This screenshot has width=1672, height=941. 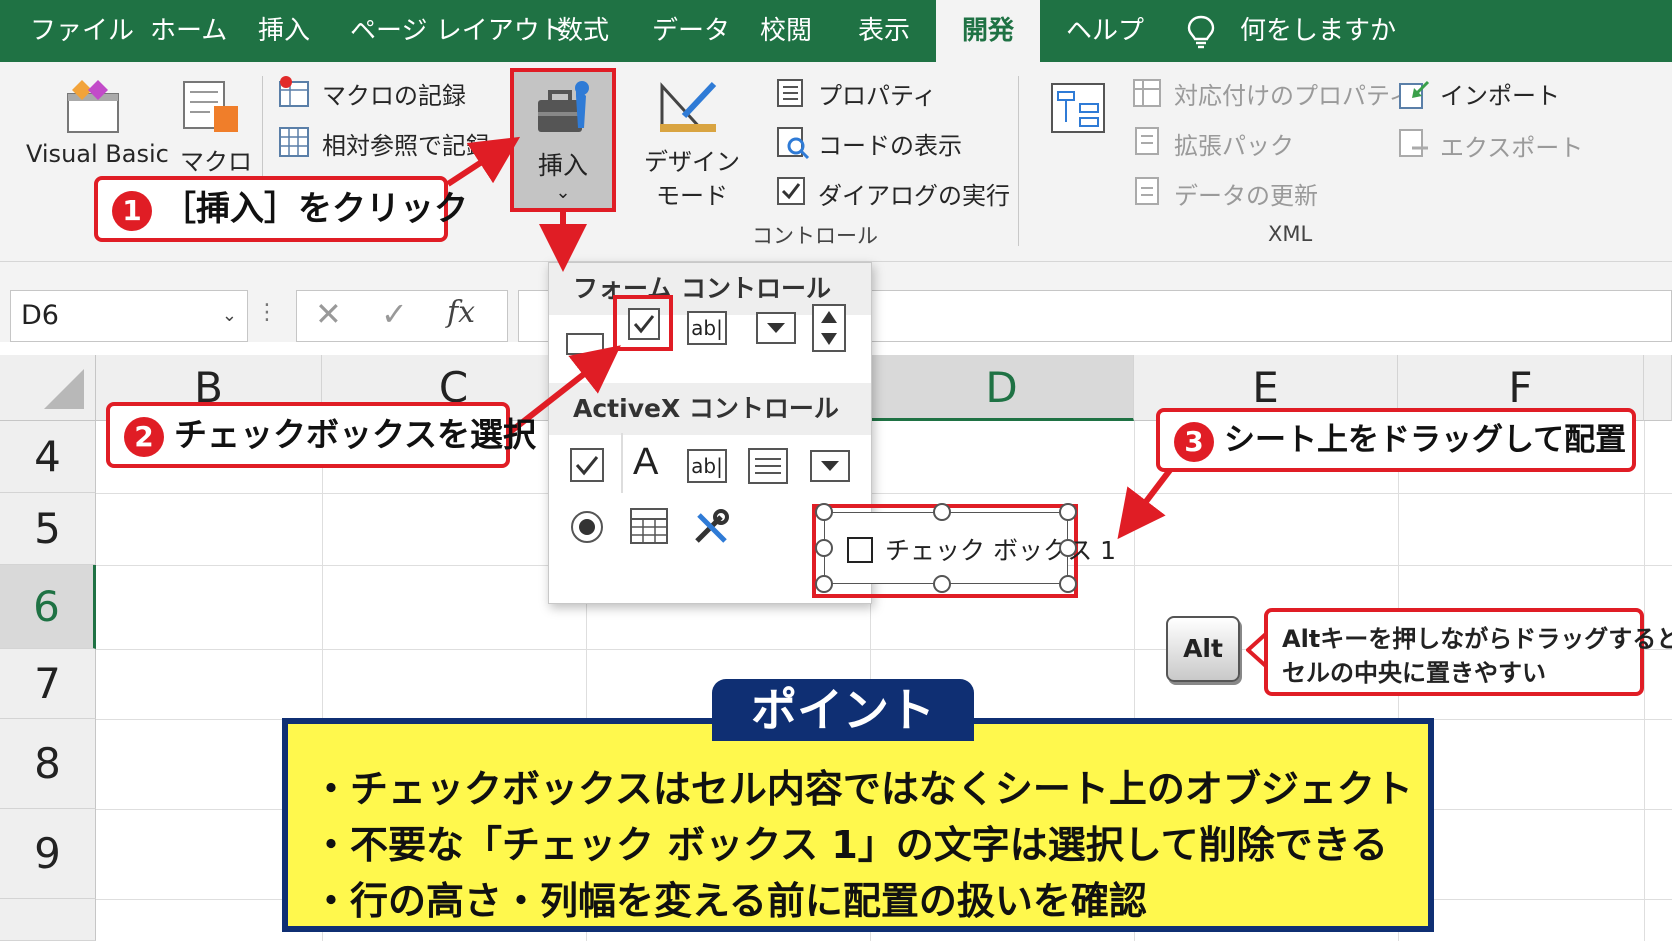 I want to click on alt-key-icon: Alt, so click(x=1203, y=649).